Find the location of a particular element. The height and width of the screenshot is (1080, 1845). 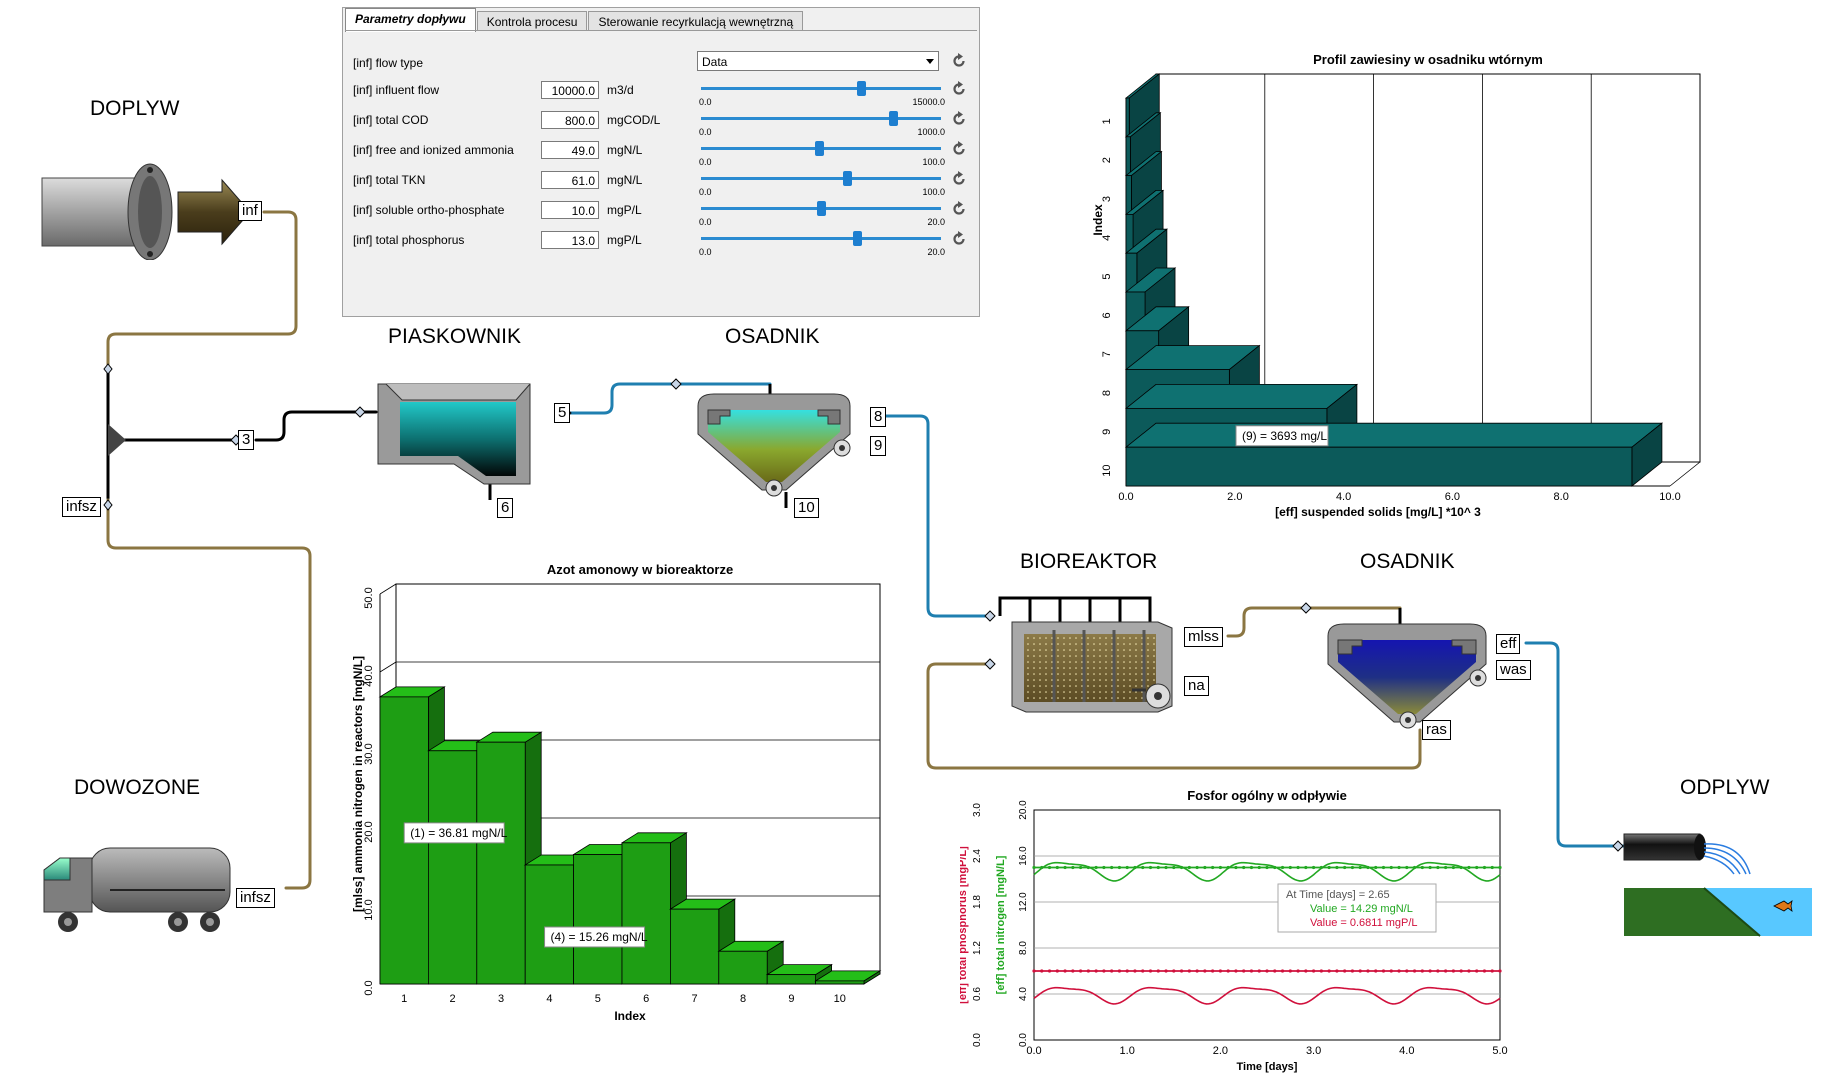

svg-text: (9) = 3693 mg/L is located at coordinates (1284, 436).